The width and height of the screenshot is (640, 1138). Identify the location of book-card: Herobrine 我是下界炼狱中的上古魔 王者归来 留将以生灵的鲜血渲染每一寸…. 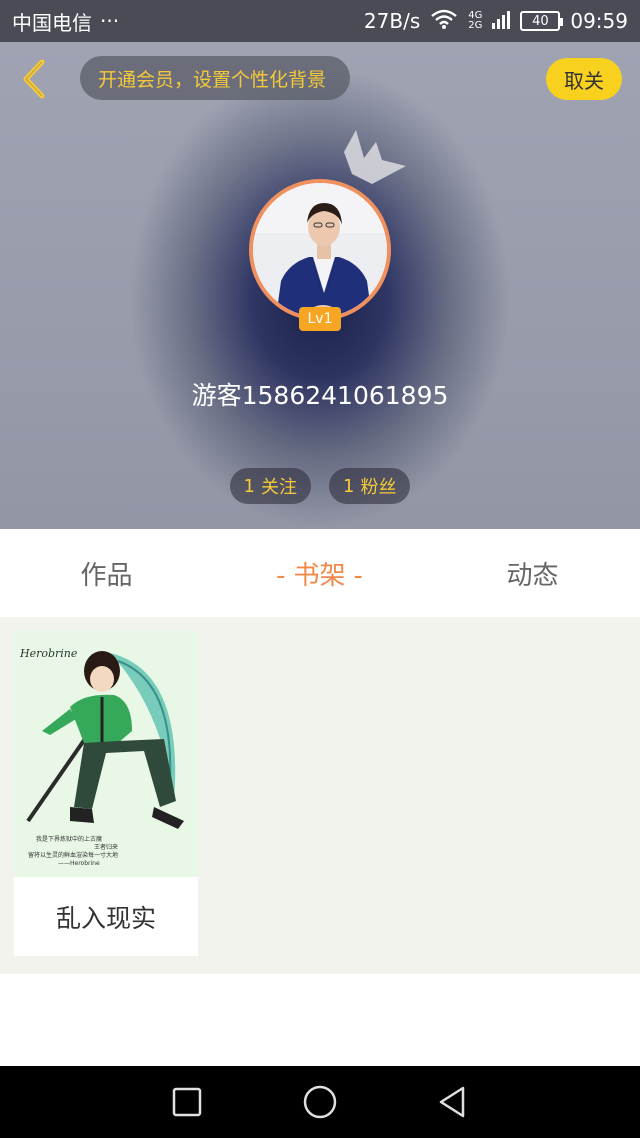
(106, 793).